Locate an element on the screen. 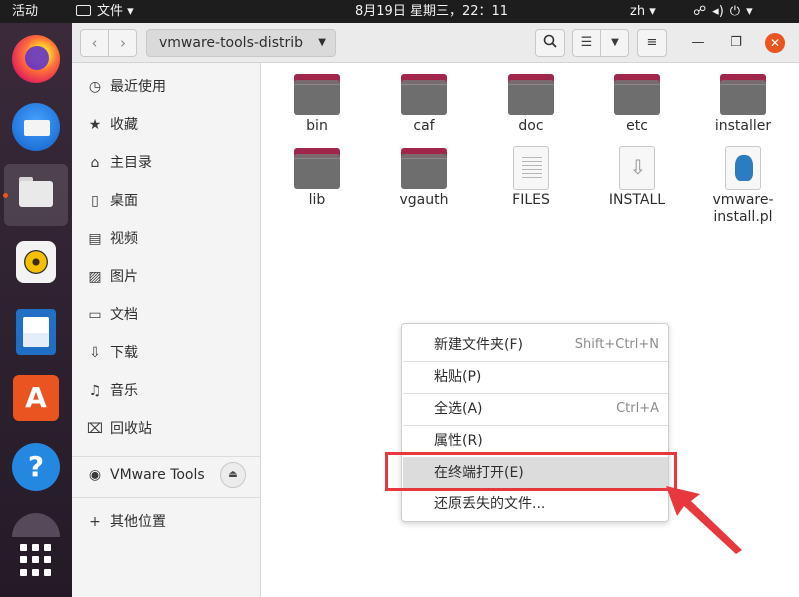 This screenshot has width=799, height=597. desktop-icon: ▯ is located at coordinates (95, 201).